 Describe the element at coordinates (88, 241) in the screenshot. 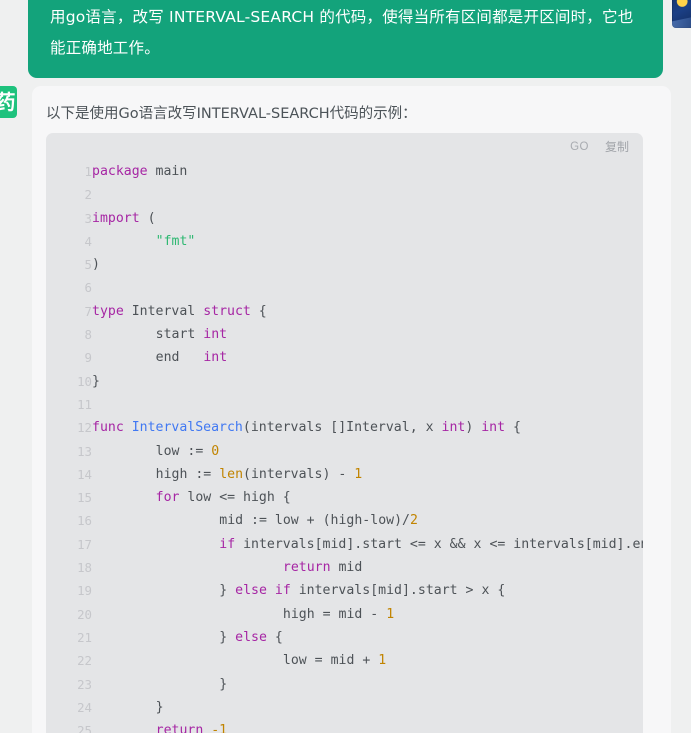

I see `code-line-number: 4` at that location.